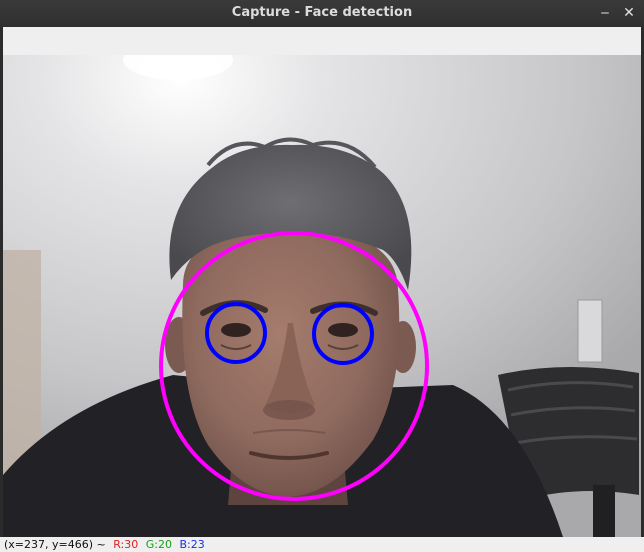 This screenshot has height=552, width=644. What do you see at coordinates (322, 41) in the screenshot?
I see `toolbar` at bounding box center [322, 41].